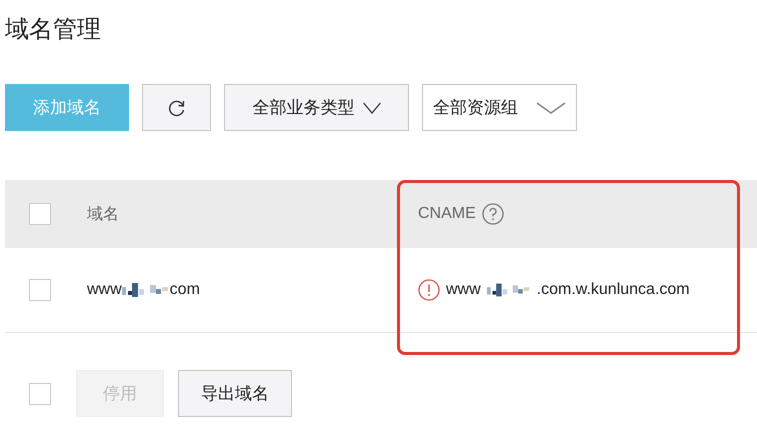 Image resolution: width=757 pixels, height=435 pixels. What do you see at coordinates (463, 290) in the screenshot?
I see `cname-text: www` at bounding box center [463, 290].